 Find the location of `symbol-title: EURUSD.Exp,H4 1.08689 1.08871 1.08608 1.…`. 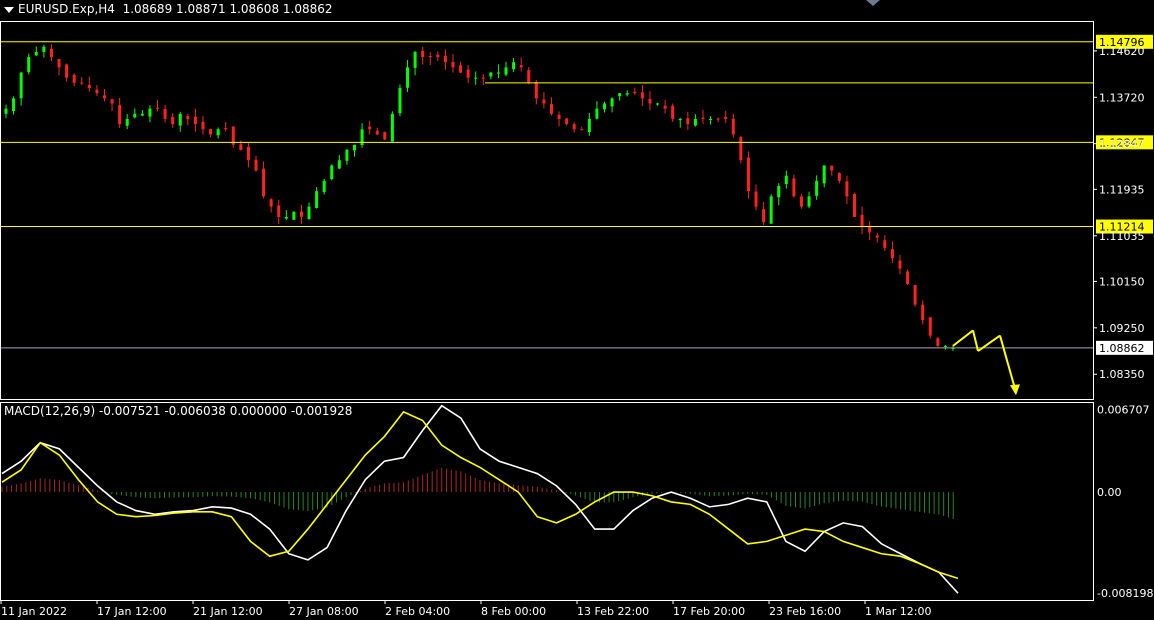

symbol-title: EURUSD.Exp,H4 1.08689 1.08871 1.08608 1.… is located at coordinates (168, 9).